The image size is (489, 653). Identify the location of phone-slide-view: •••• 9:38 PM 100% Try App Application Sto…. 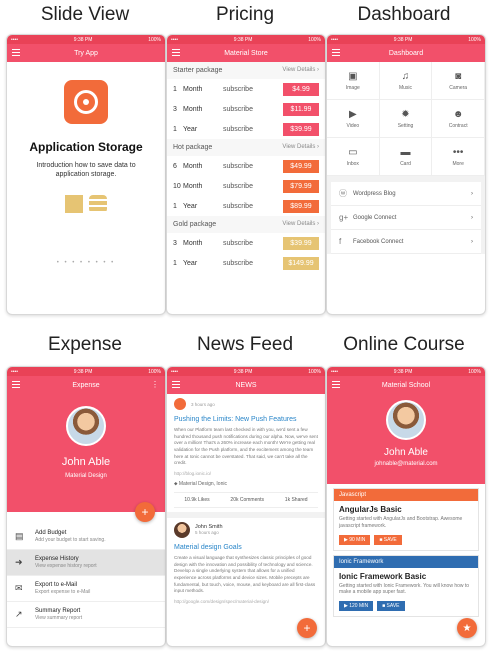
(86, 174).